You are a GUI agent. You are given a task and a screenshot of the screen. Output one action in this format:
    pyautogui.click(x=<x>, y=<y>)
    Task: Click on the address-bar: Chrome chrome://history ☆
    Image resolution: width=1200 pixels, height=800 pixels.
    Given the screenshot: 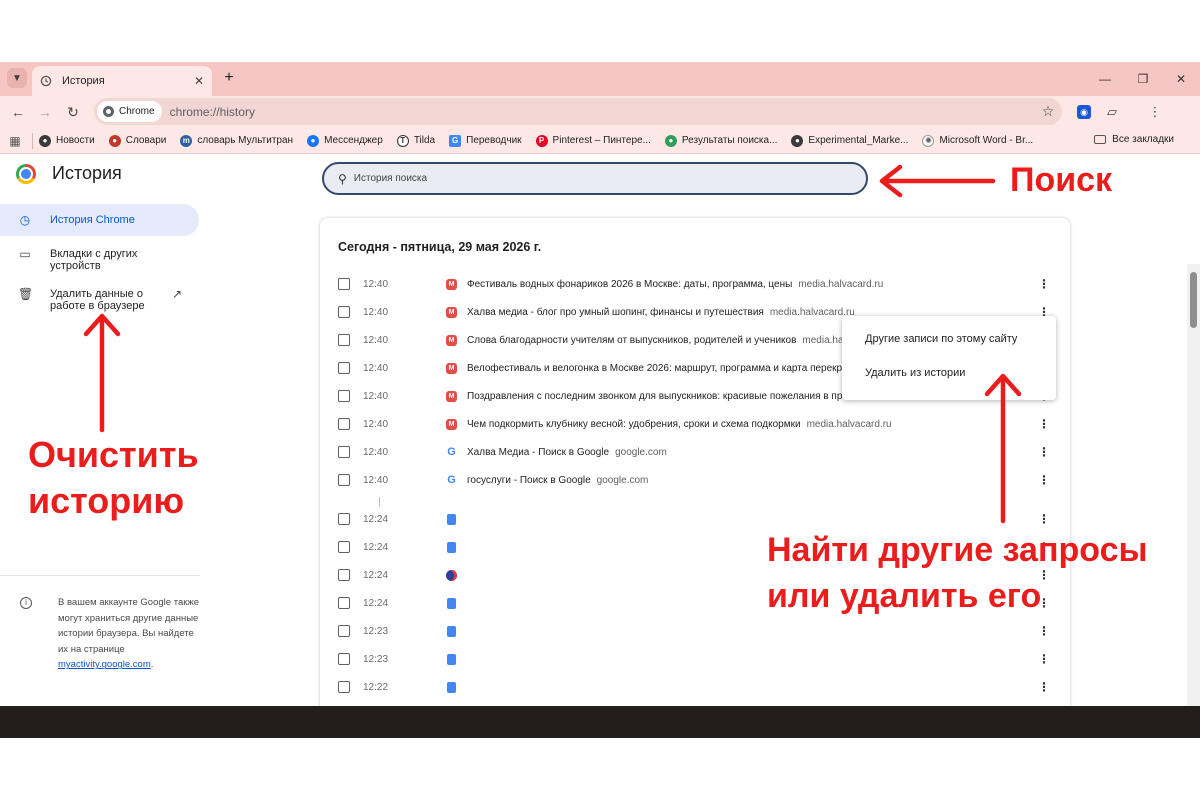 What is the action you would take?
    pyautogui.click(x=578, y=111)
    